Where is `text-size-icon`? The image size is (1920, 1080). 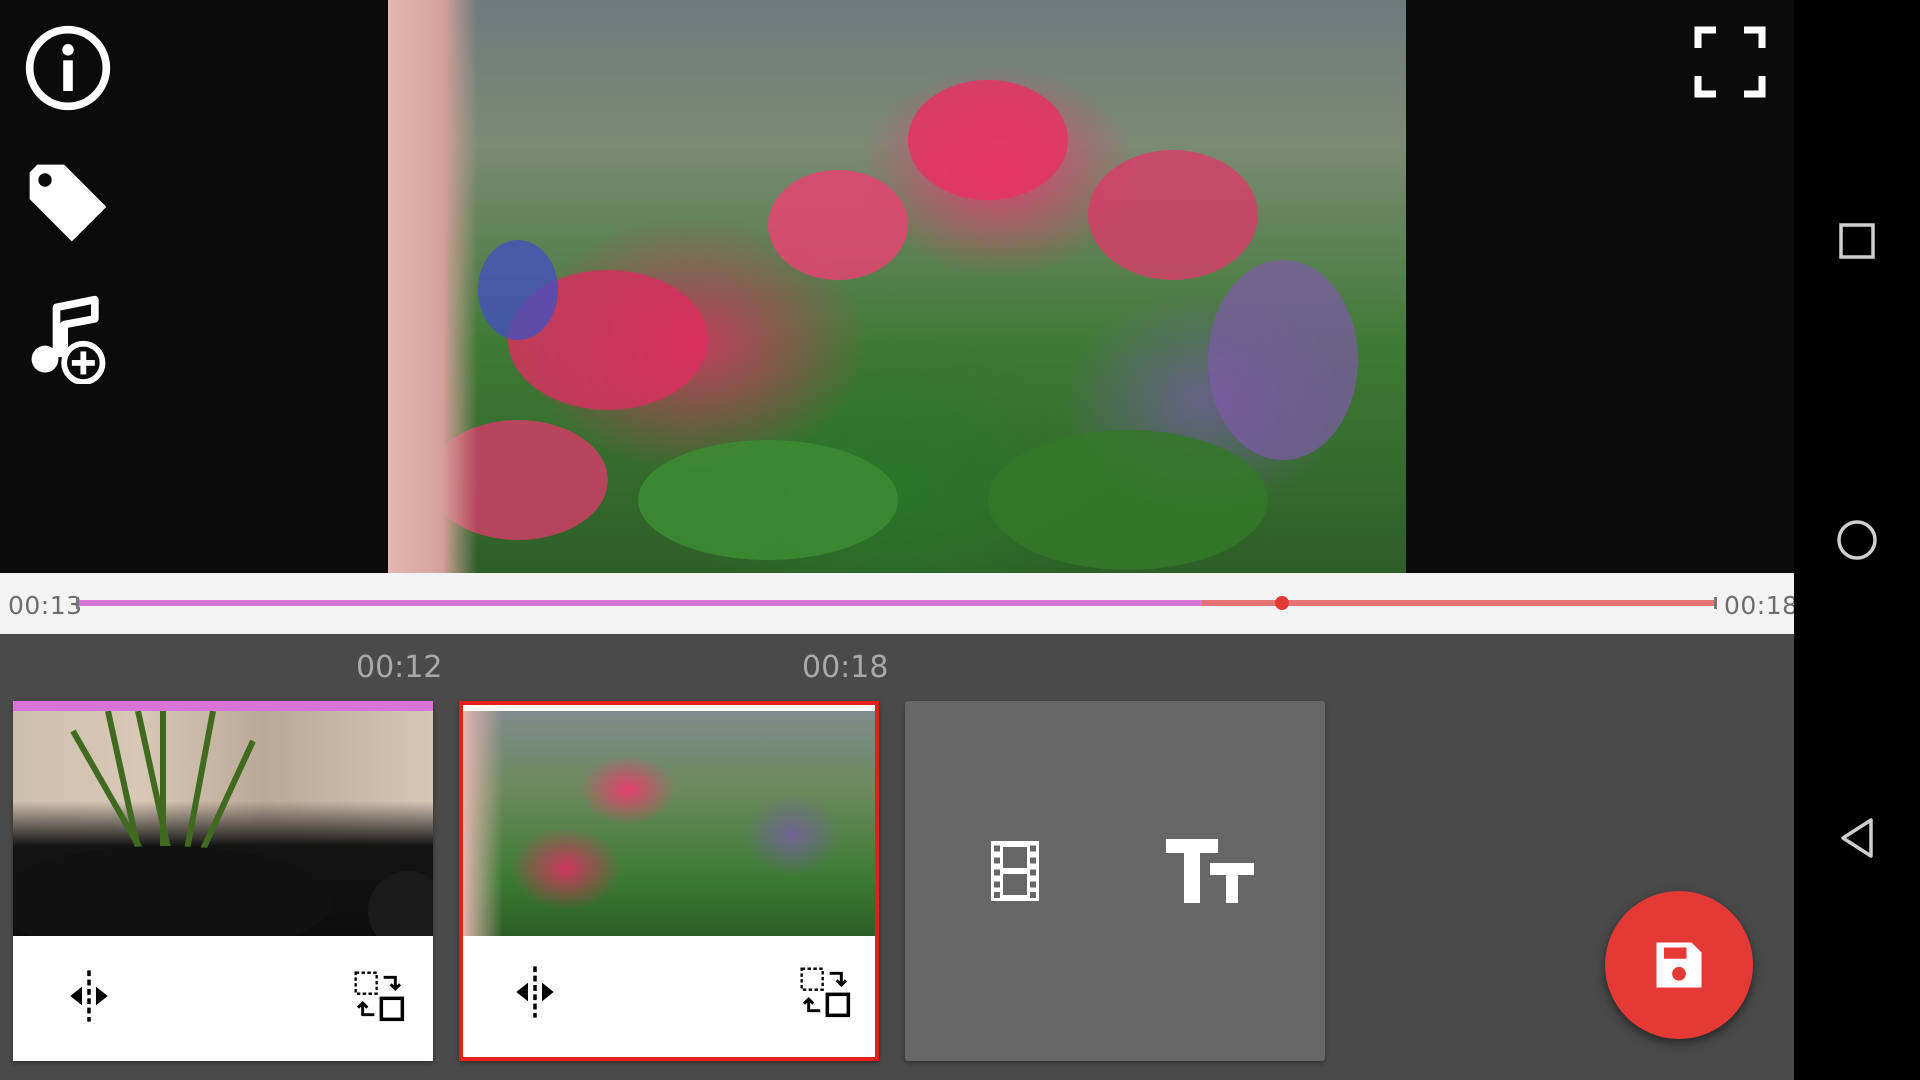 text-size-icon is located at coordinates (1210, 871).